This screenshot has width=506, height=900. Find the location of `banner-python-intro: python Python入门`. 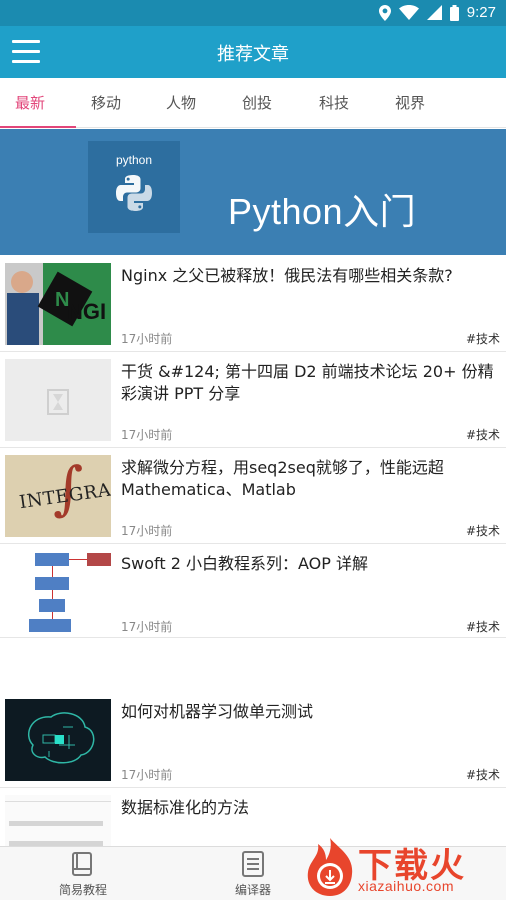

banner-python-intro: python Python入门 is located at coordinates (253, 192).